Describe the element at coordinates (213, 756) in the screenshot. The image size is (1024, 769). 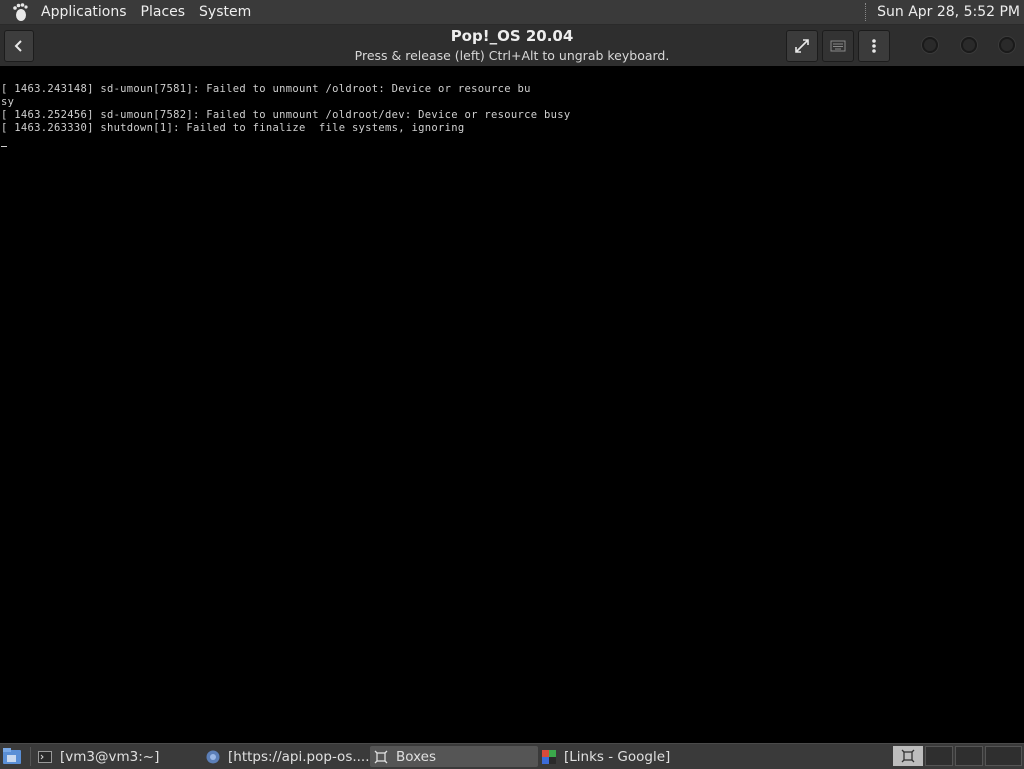
I see `chrome-icon` at that location.